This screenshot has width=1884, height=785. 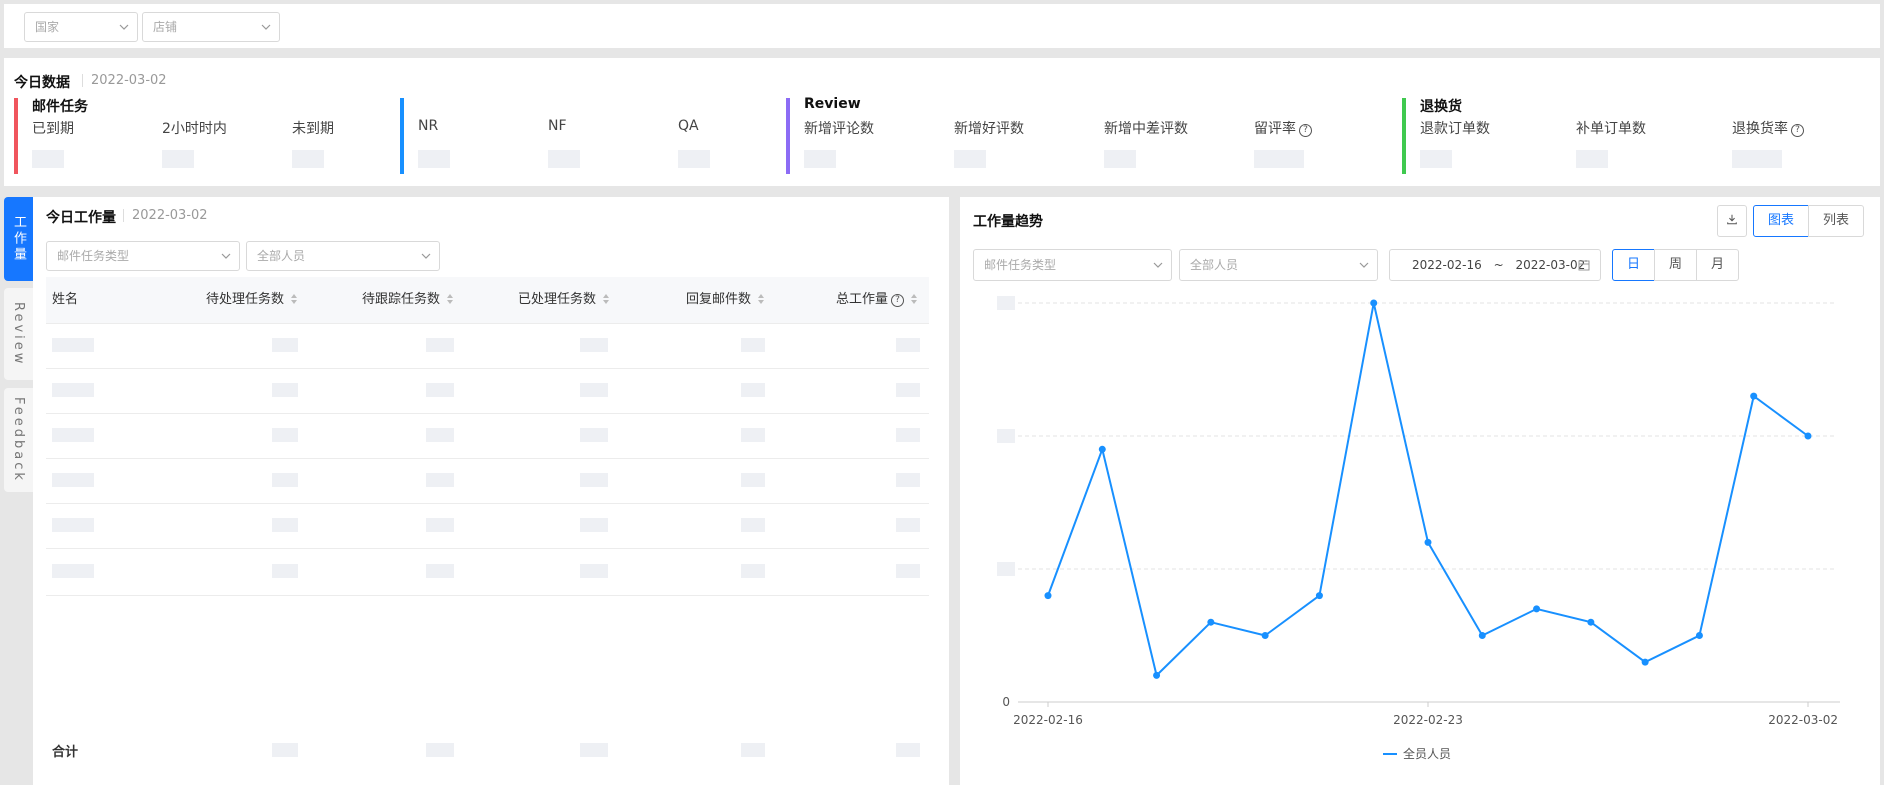 What do you see at coordinates (839, 129) in the screenshot?
I see `stat-new-reviews: 新增评论数` at bounding box center [839, 129].